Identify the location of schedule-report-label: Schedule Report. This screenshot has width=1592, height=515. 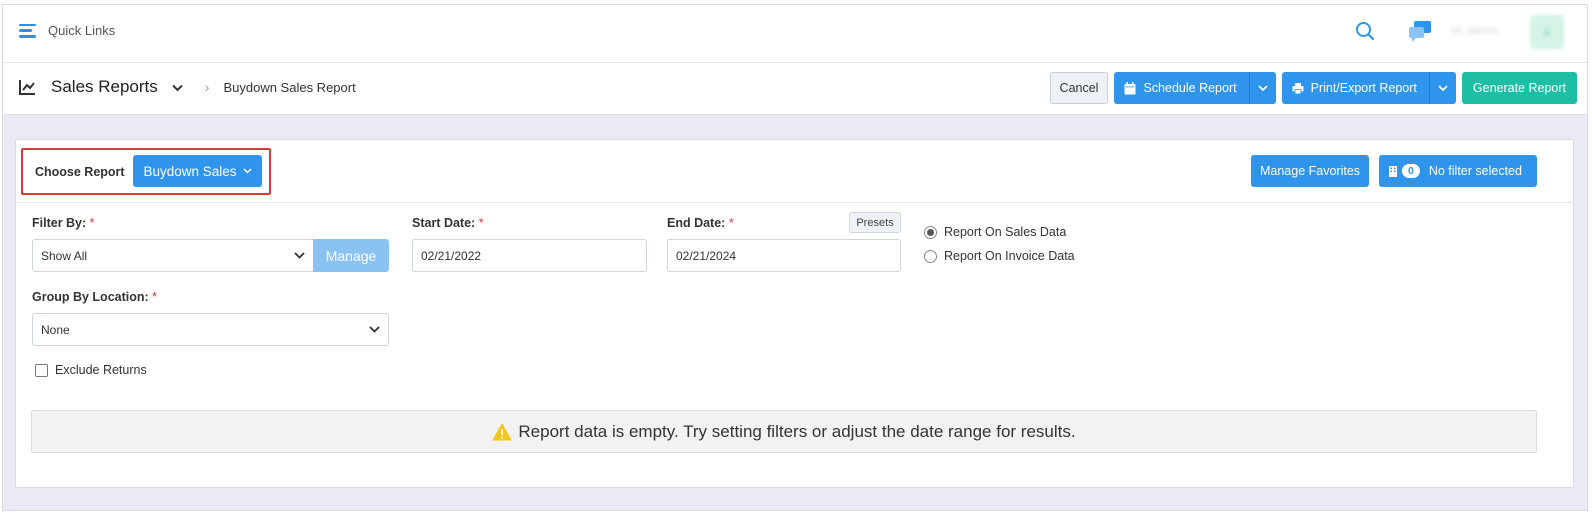
(1190, 88).